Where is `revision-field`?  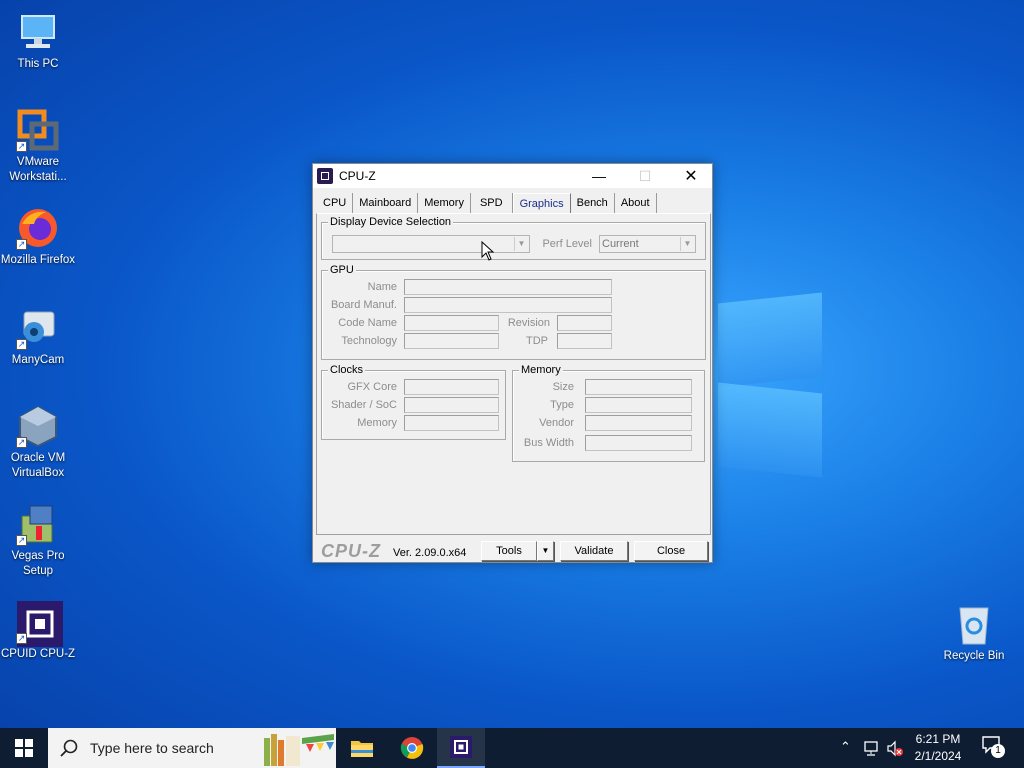
revision-field is located at coordinates (584, 323).